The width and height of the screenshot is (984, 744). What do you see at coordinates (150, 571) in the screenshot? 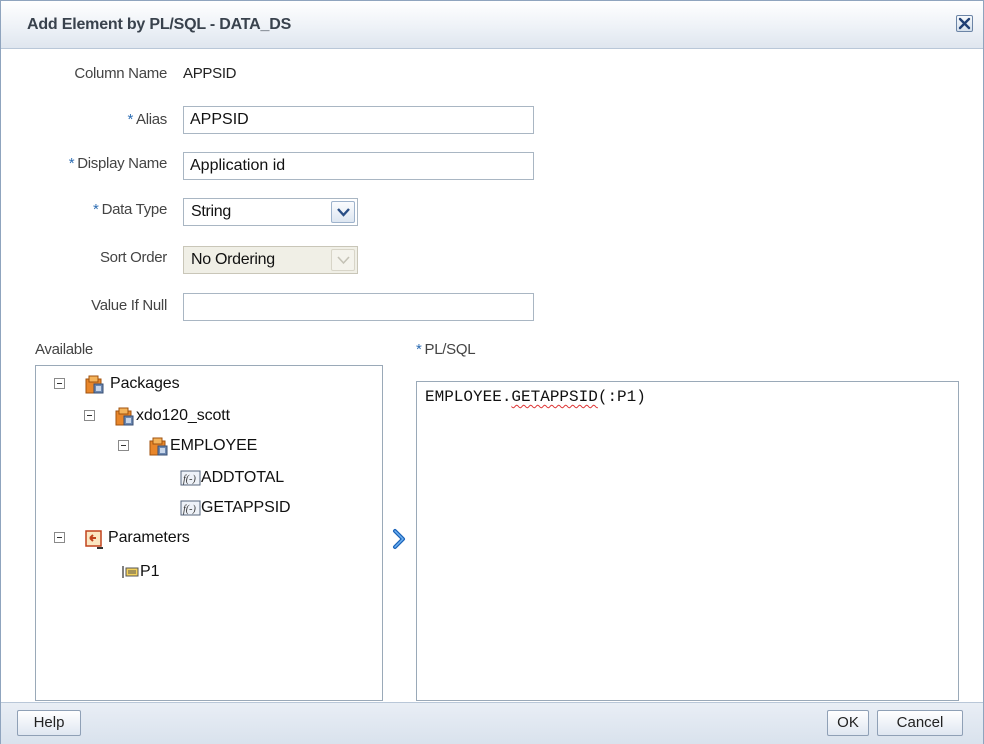
I see `tree-node-label: P1` at bounding box center [150, 571].